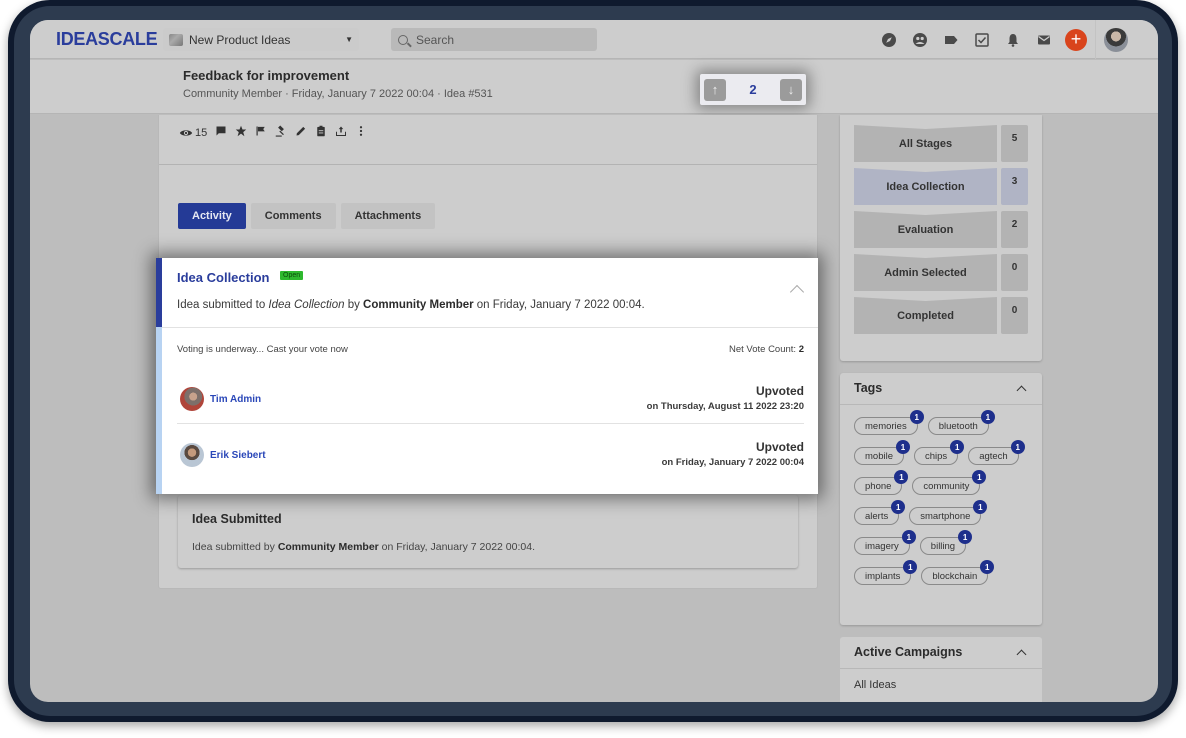 The height and width of the screenshot is (738, 1186). I want to click on tags-header: Tags, so click(941, 389).